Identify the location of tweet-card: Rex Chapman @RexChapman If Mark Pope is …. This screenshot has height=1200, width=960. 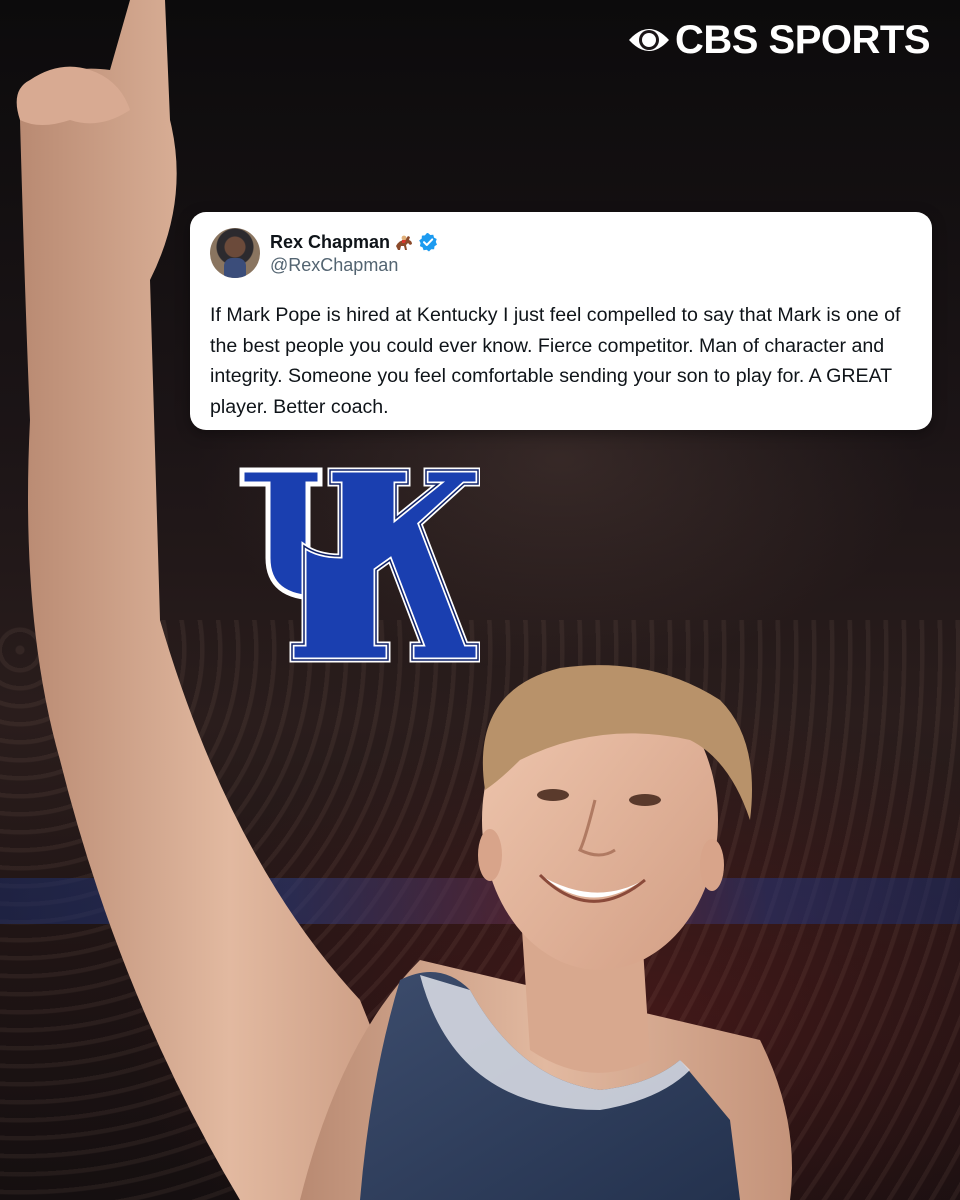
(561, 321).